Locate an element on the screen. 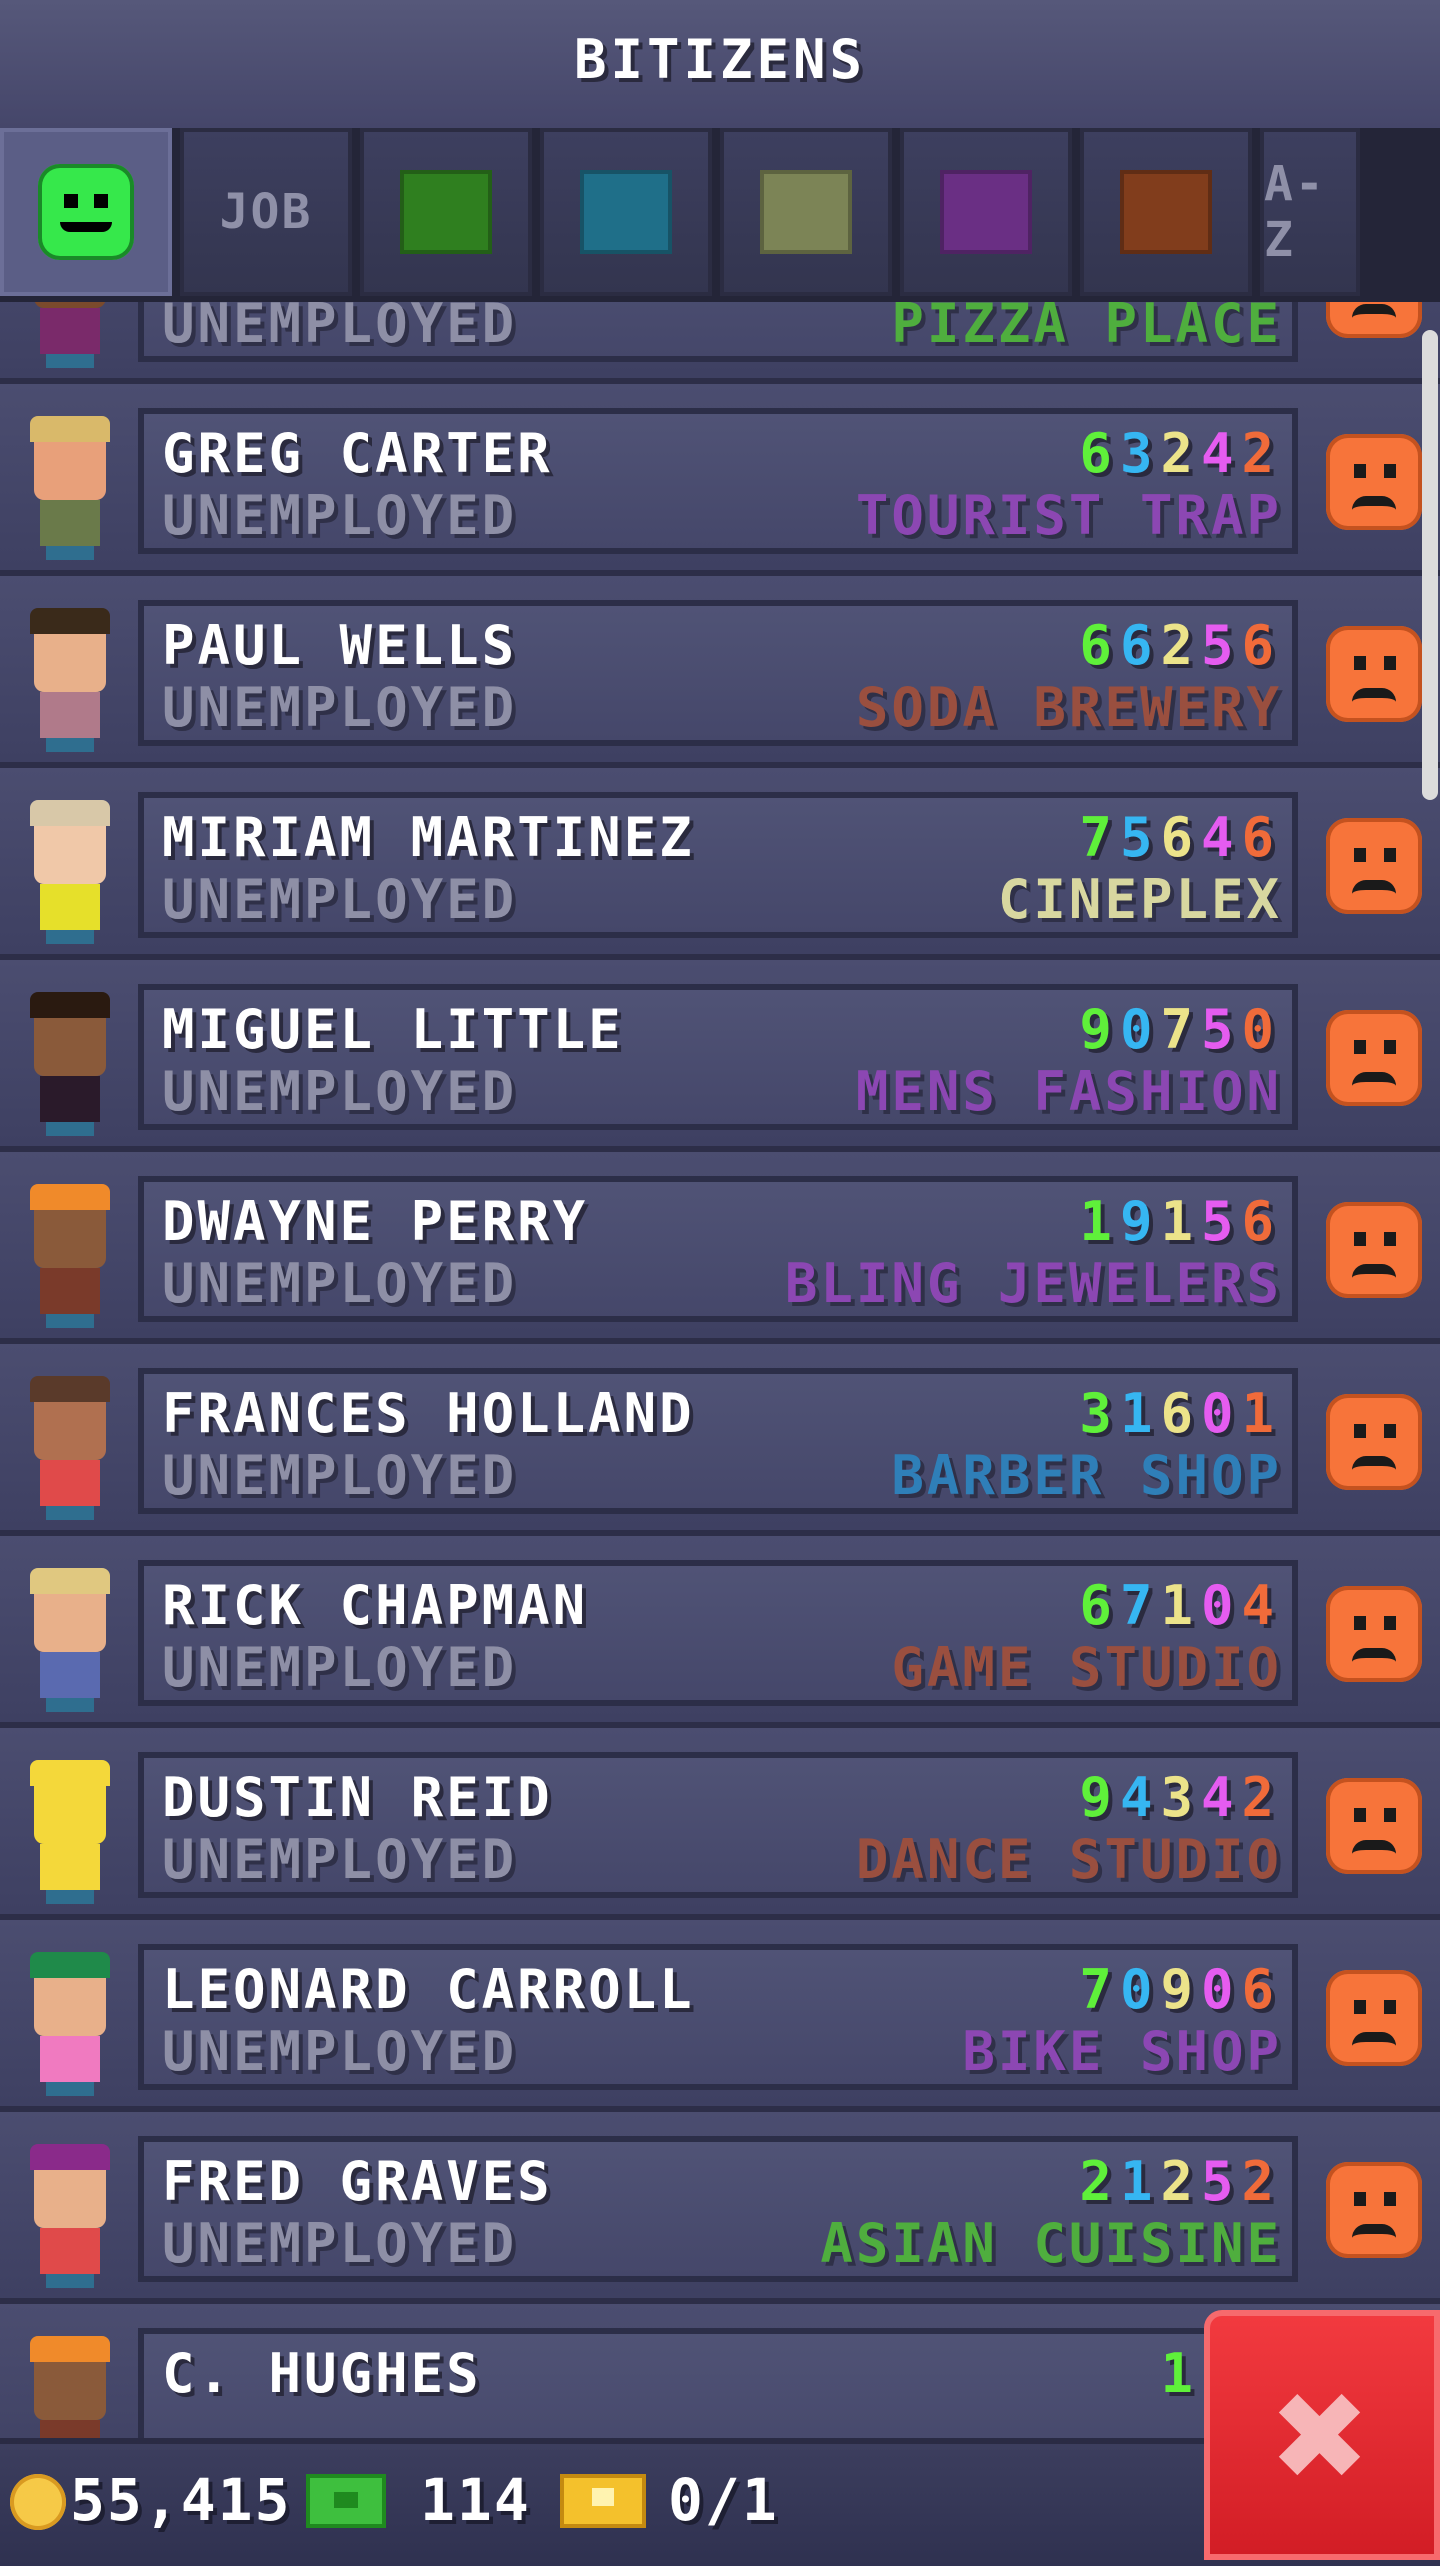  citizen-skills: 21252 is located at coordinates (1180, 2181).